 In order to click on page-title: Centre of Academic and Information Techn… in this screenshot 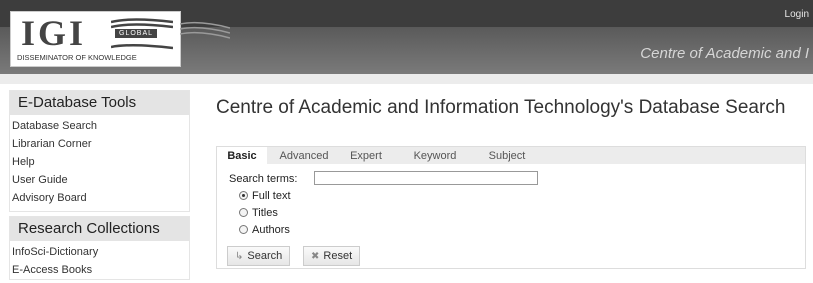, I will do `click(501, 107)`.